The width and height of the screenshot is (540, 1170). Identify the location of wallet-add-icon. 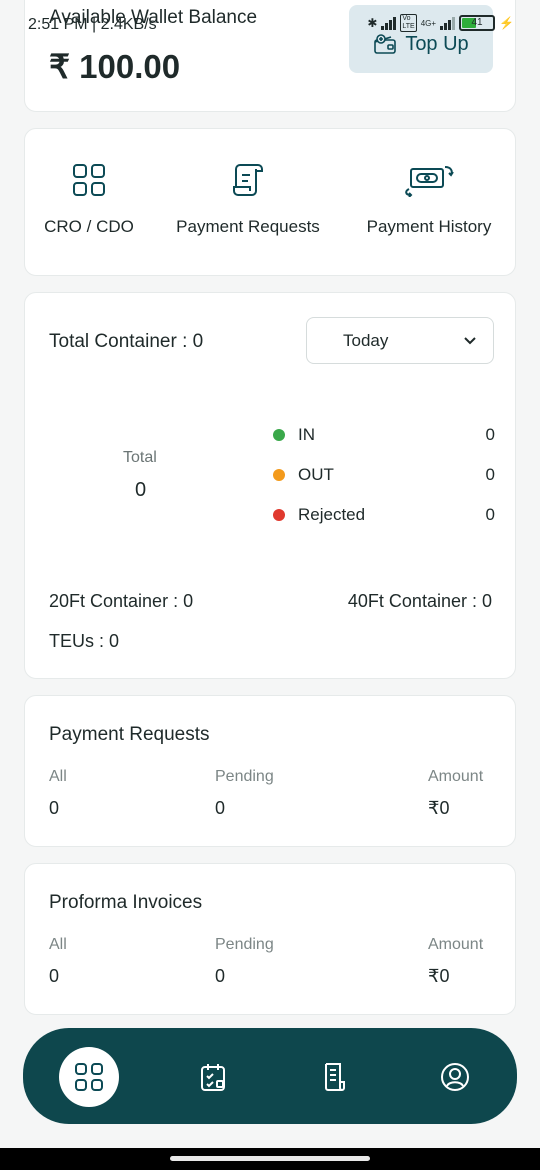
(385, 44).